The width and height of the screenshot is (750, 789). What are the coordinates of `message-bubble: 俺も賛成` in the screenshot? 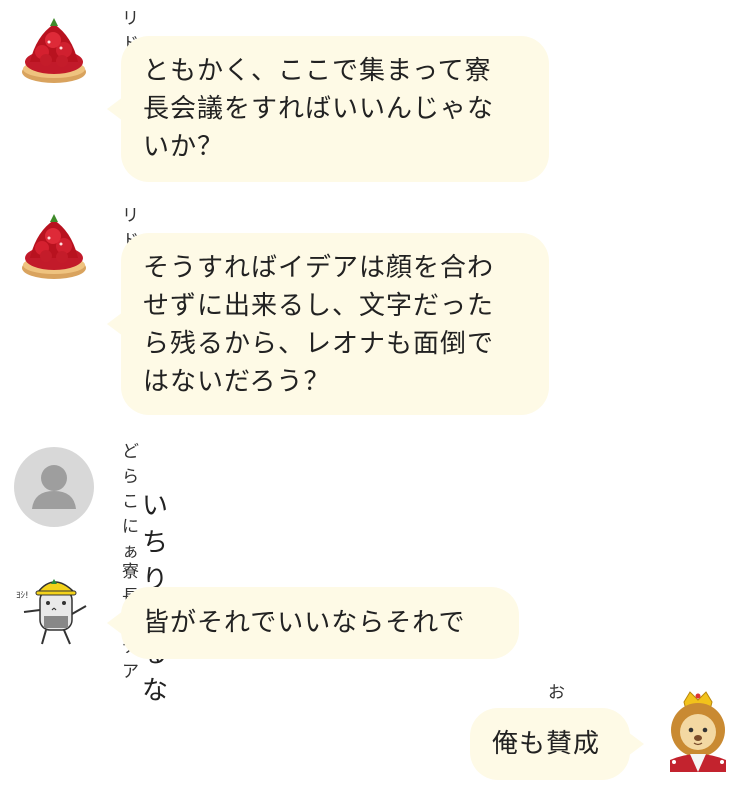 It's located at (557, 744).